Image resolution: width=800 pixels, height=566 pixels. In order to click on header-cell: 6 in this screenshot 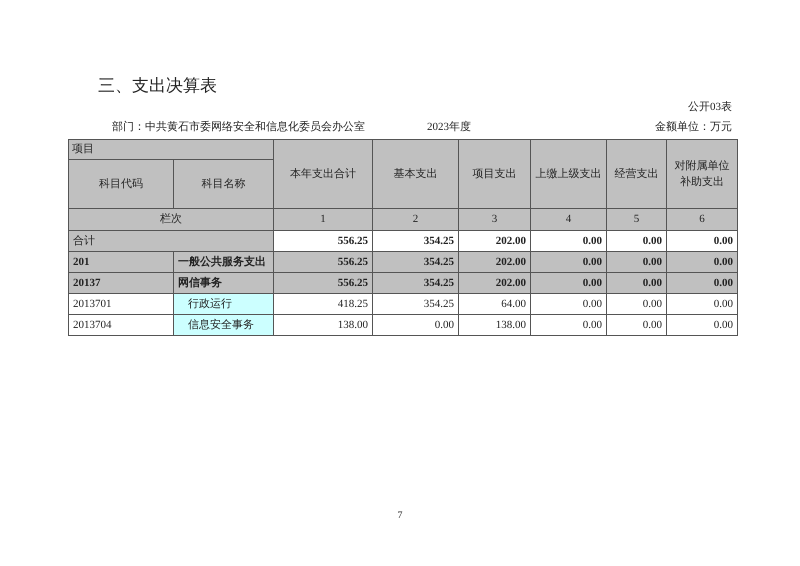, I will do `click(702, 219)`.